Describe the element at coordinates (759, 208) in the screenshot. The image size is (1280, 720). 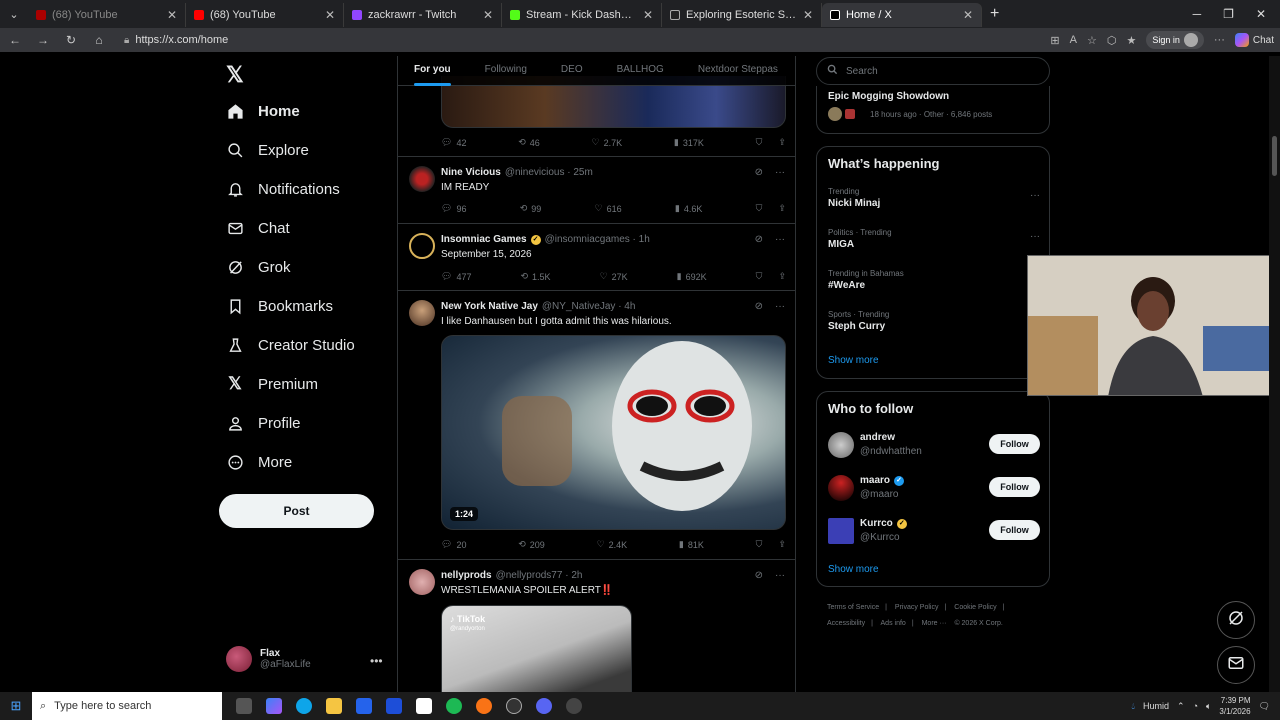
I see `bookmark-icon: ⛉` at that location.